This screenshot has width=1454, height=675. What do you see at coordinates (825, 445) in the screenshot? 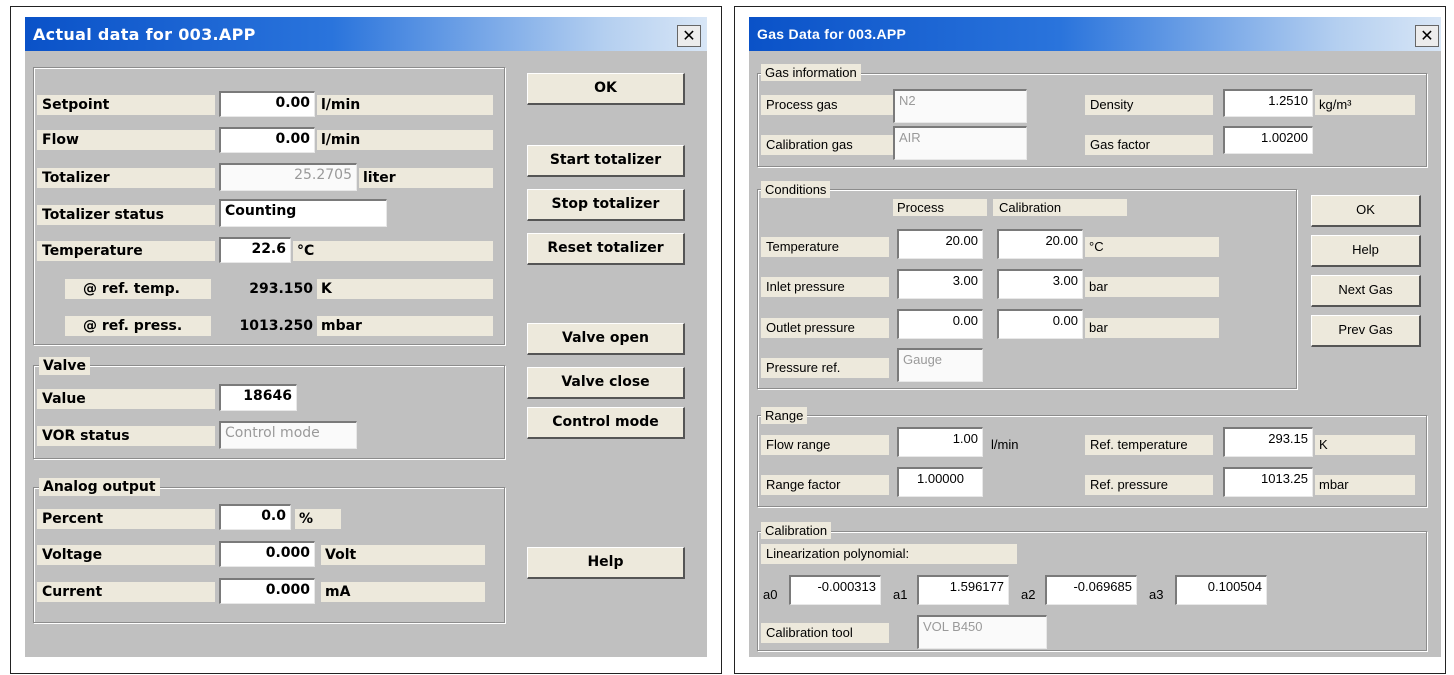
I see `flow-range-label: Flow range` at bounding box center [825, 445].